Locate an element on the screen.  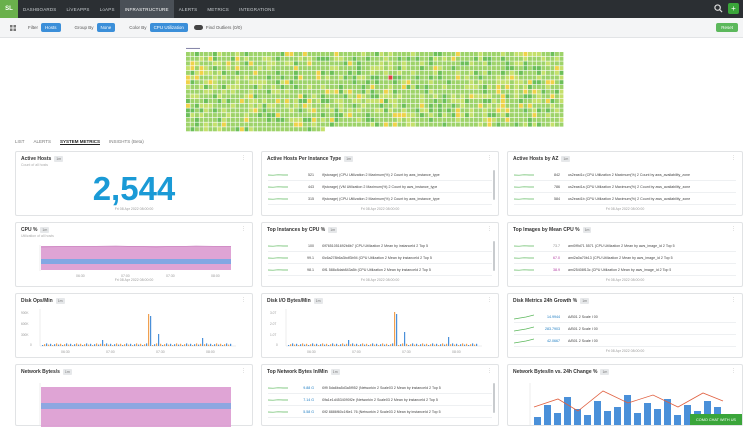
chat-button: COMO CHAT WITH US is located at coordinates (716, 419).